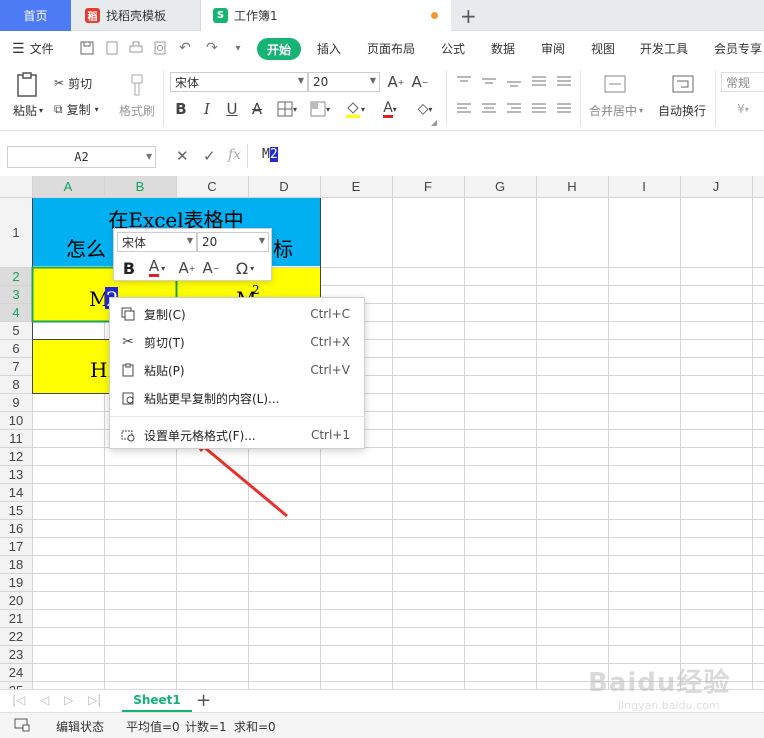 This screenshot has width=764, height=738. I want to click on row-header-8: 8, so click(15, 384).